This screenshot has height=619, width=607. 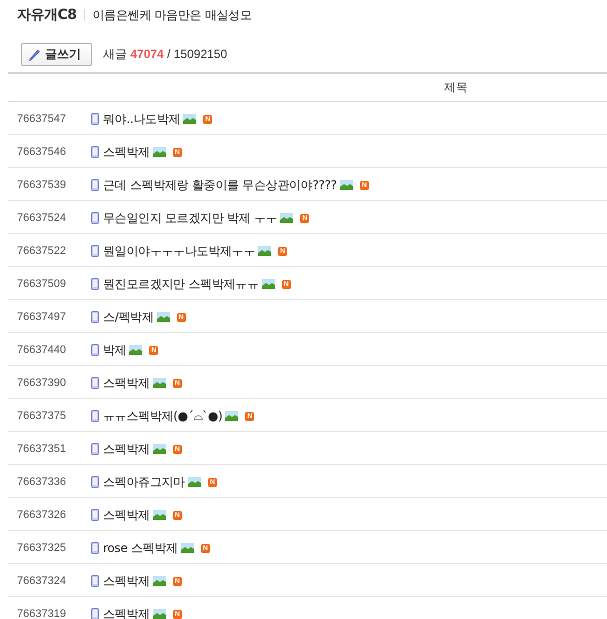 What do you see at coordinates (181, 284) in the screenshot?
I see `post-title-link: 뭔진모르겠지만 스펙박제ㅠㅠ` at bounding box center [181, 284].